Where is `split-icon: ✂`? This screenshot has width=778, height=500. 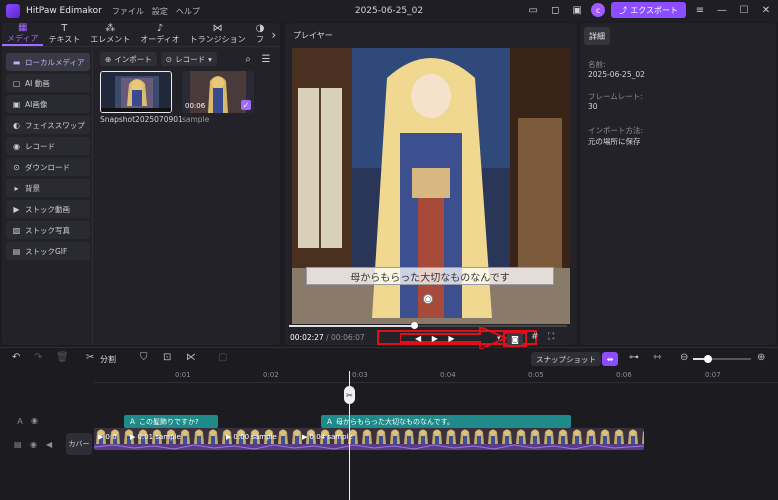
split-icon: ✂ is located at coordinates (90, 357).